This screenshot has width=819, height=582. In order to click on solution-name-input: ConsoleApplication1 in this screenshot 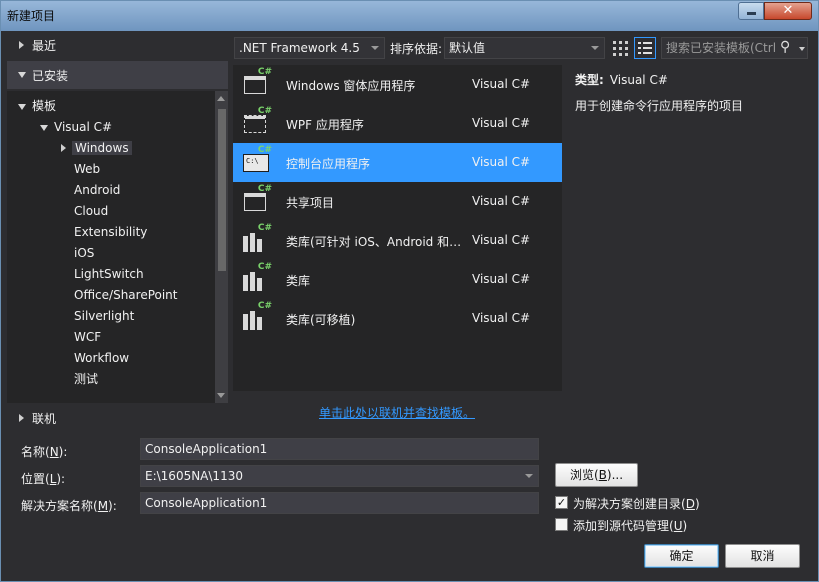, I will do `click(339, 503)`.